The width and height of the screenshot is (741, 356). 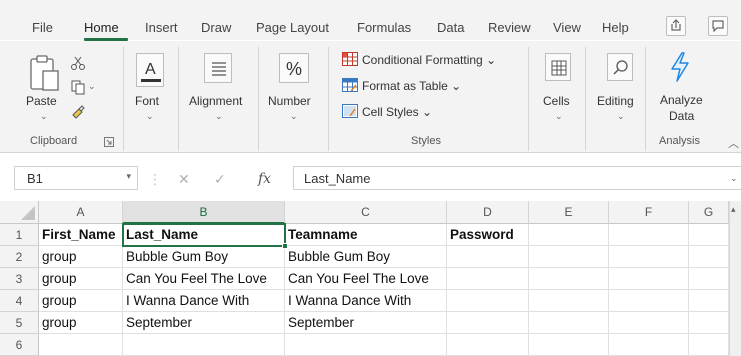 I want to click on scroll-up-icon: ▴, so click(x=733, y=209).